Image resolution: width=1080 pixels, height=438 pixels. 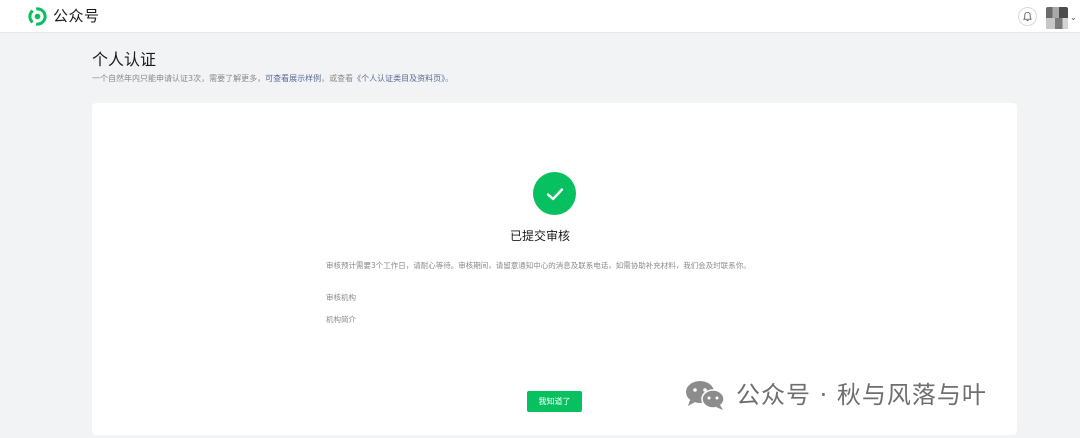 What do you see at coordinates (554, 193) in the screenshot?
I see `success-check-icon` at bounding box center [554, 193].